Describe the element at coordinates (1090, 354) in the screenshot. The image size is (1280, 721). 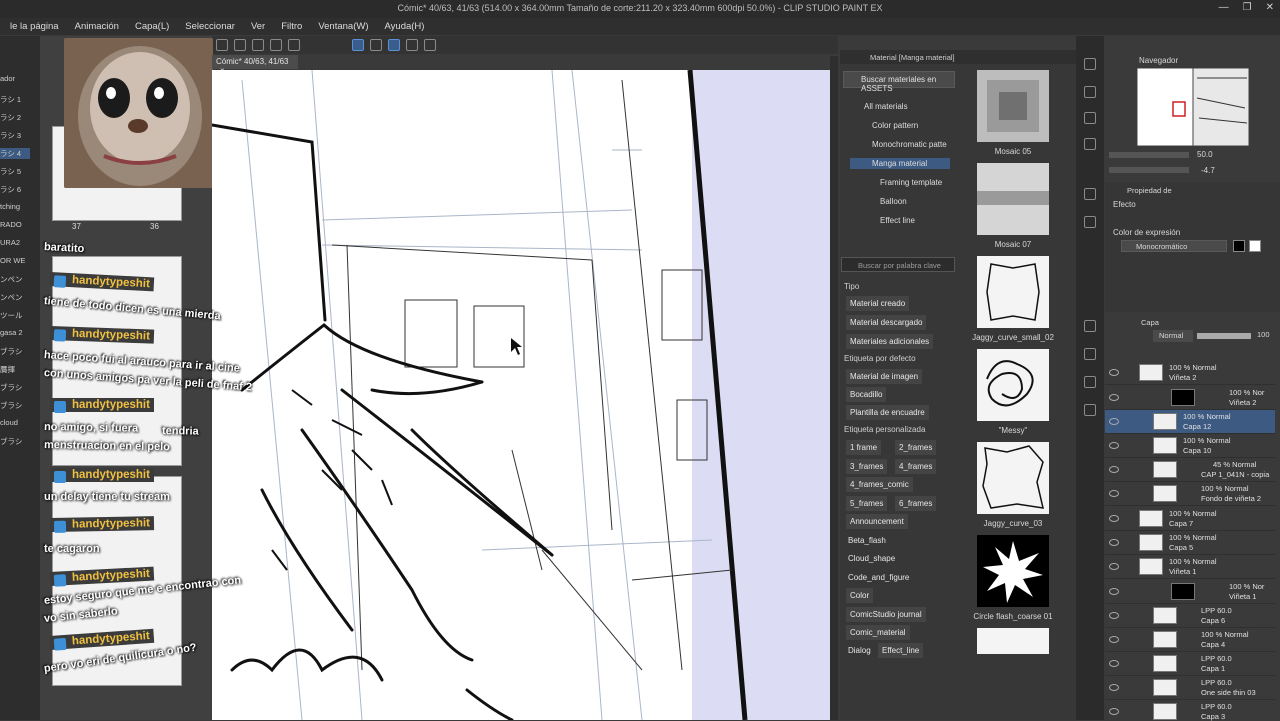
I see `layer-property-icon` at that location.